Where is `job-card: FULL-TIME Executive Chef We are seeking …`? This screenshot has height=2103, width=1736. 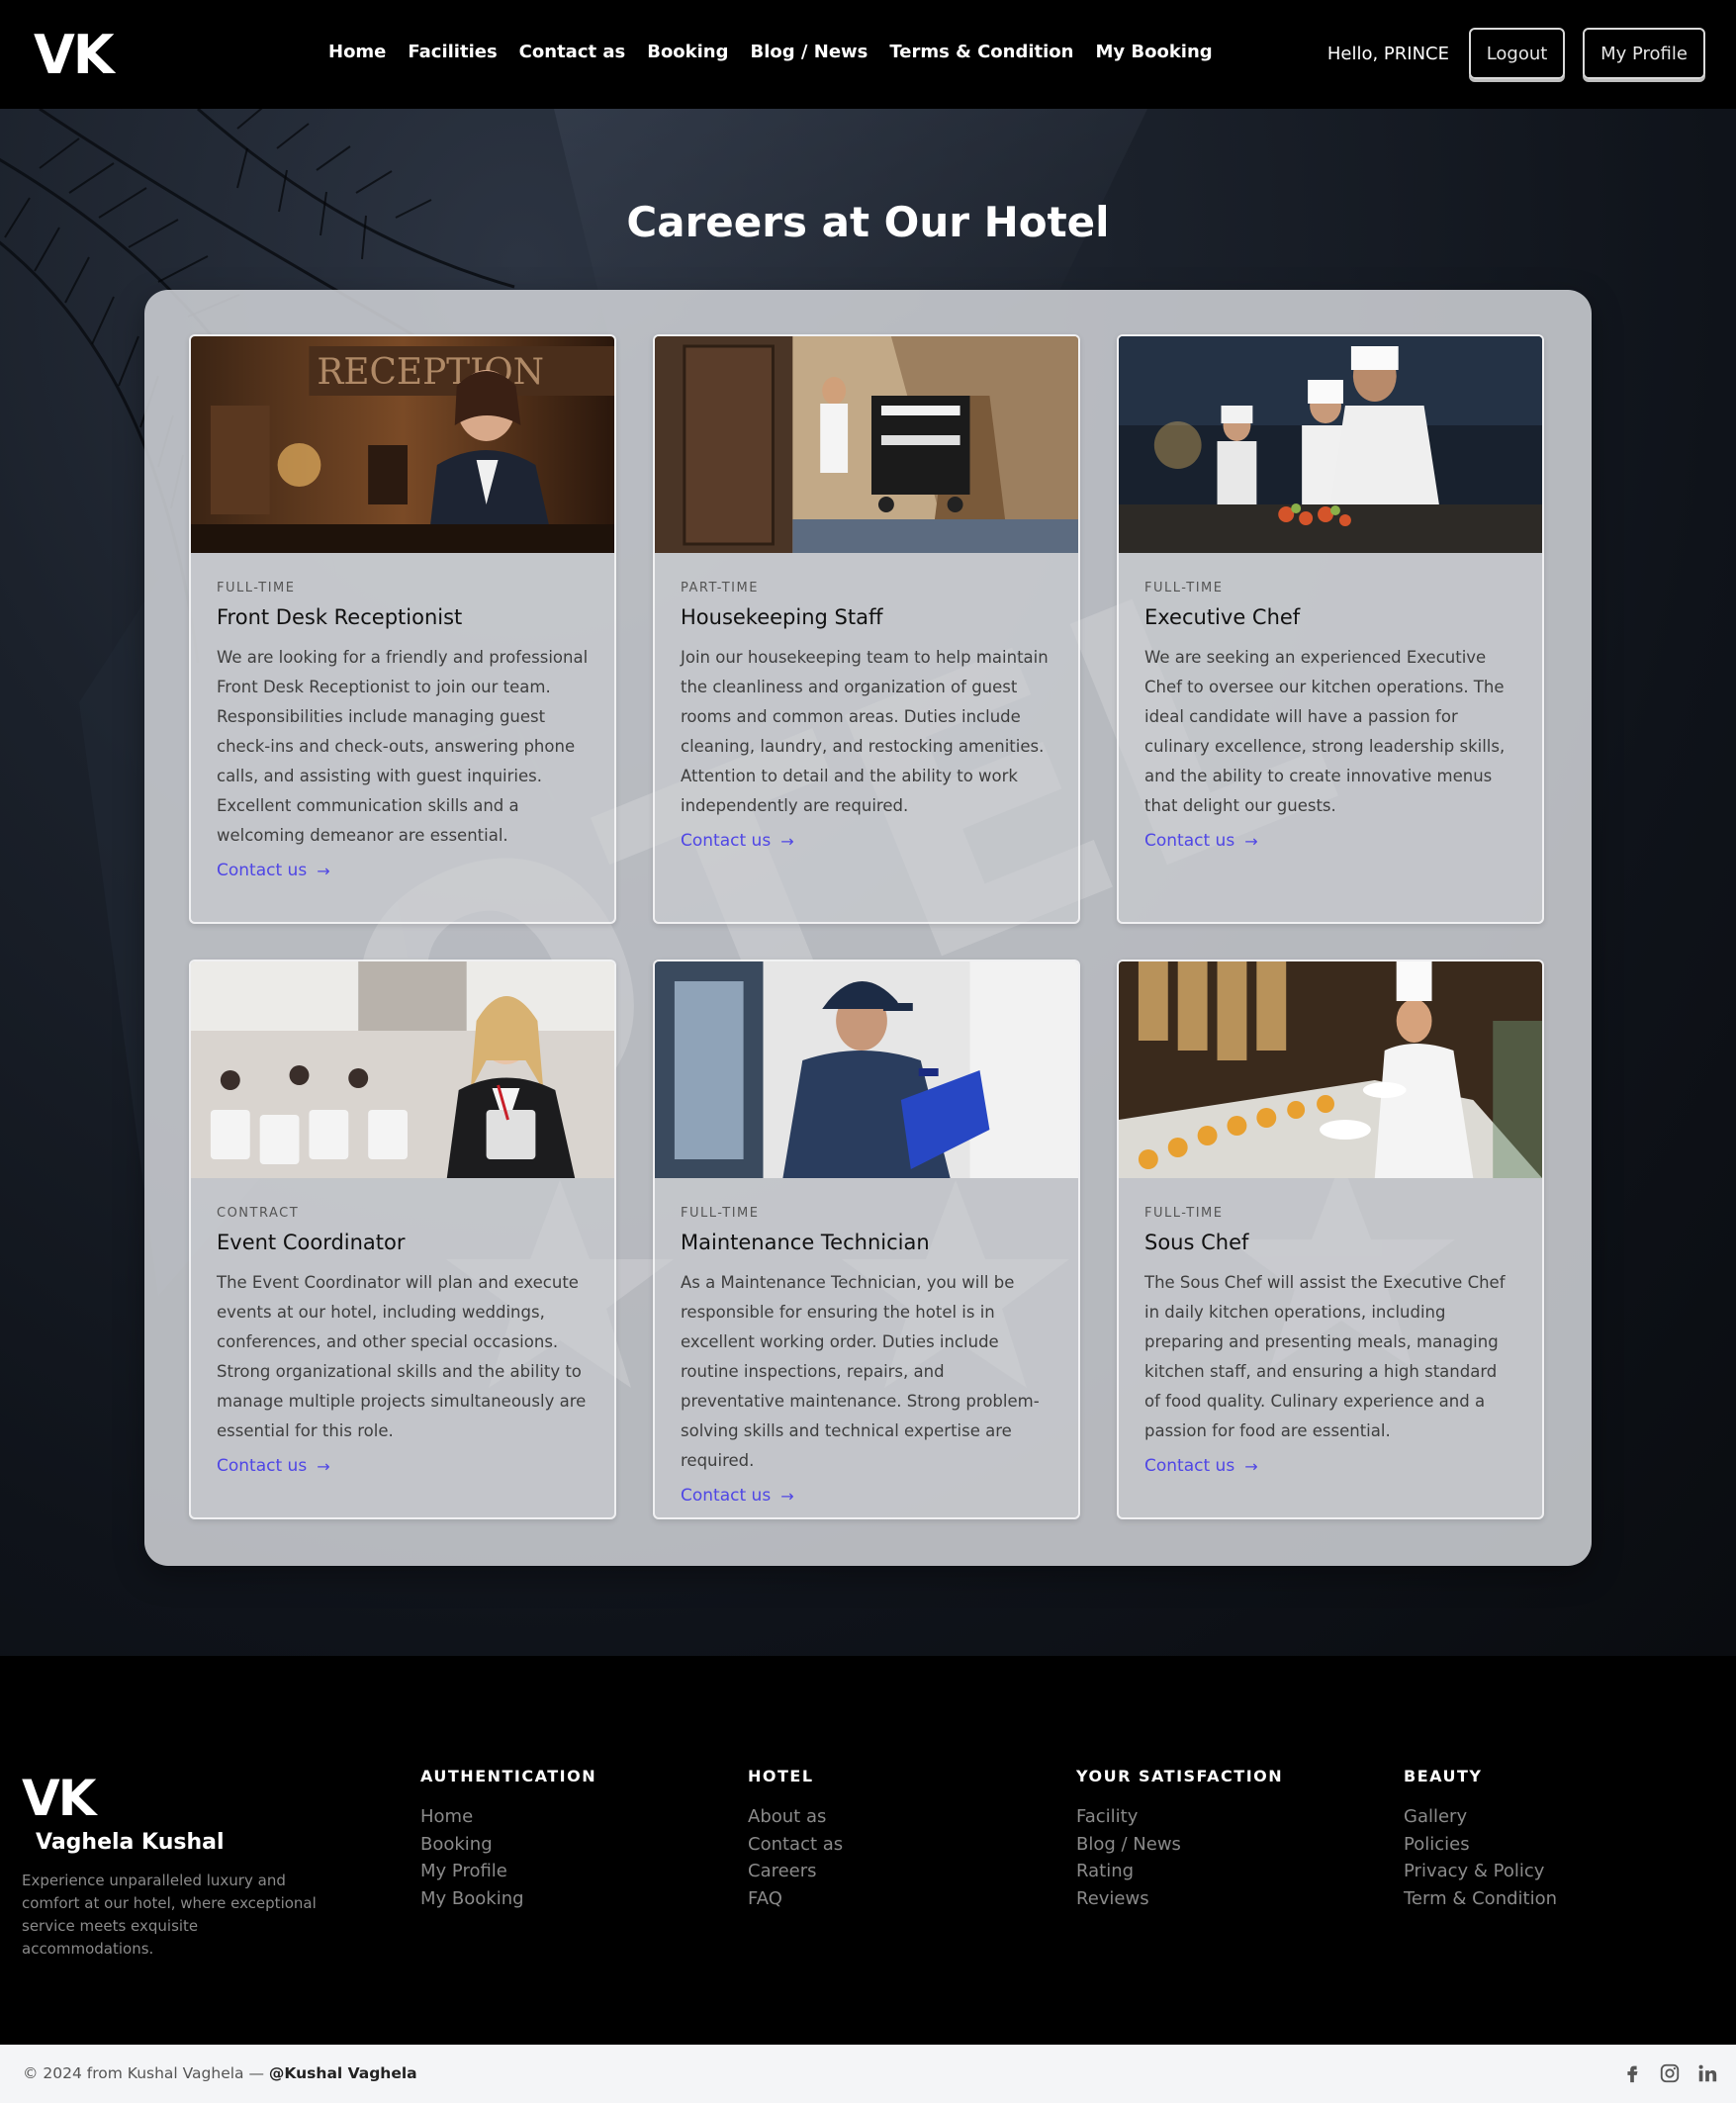 job-card: FULL-TIME Executive Chef We are seeking … is located at coordinates (1330, 629).